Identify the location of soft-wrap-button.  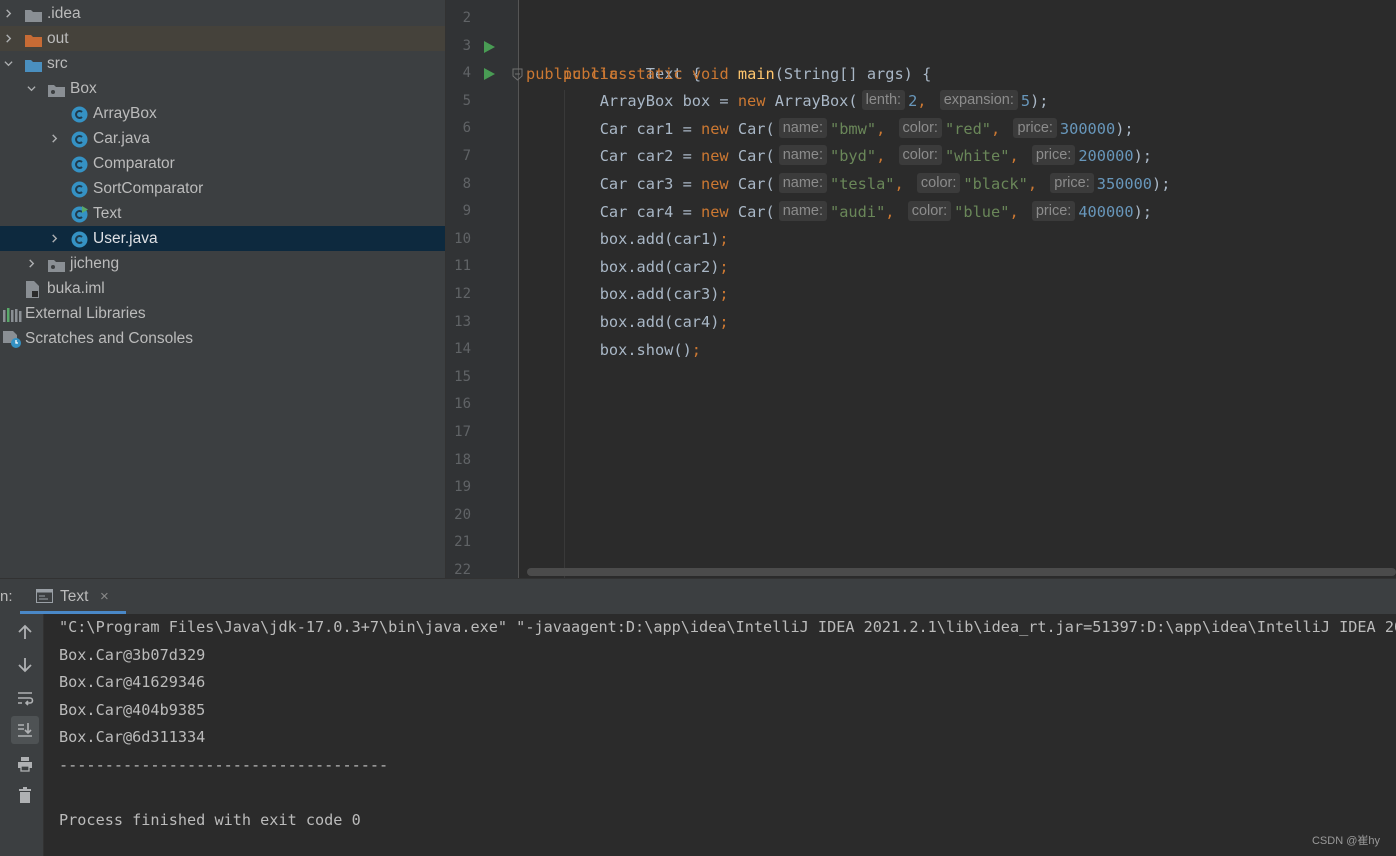
(25, 698).